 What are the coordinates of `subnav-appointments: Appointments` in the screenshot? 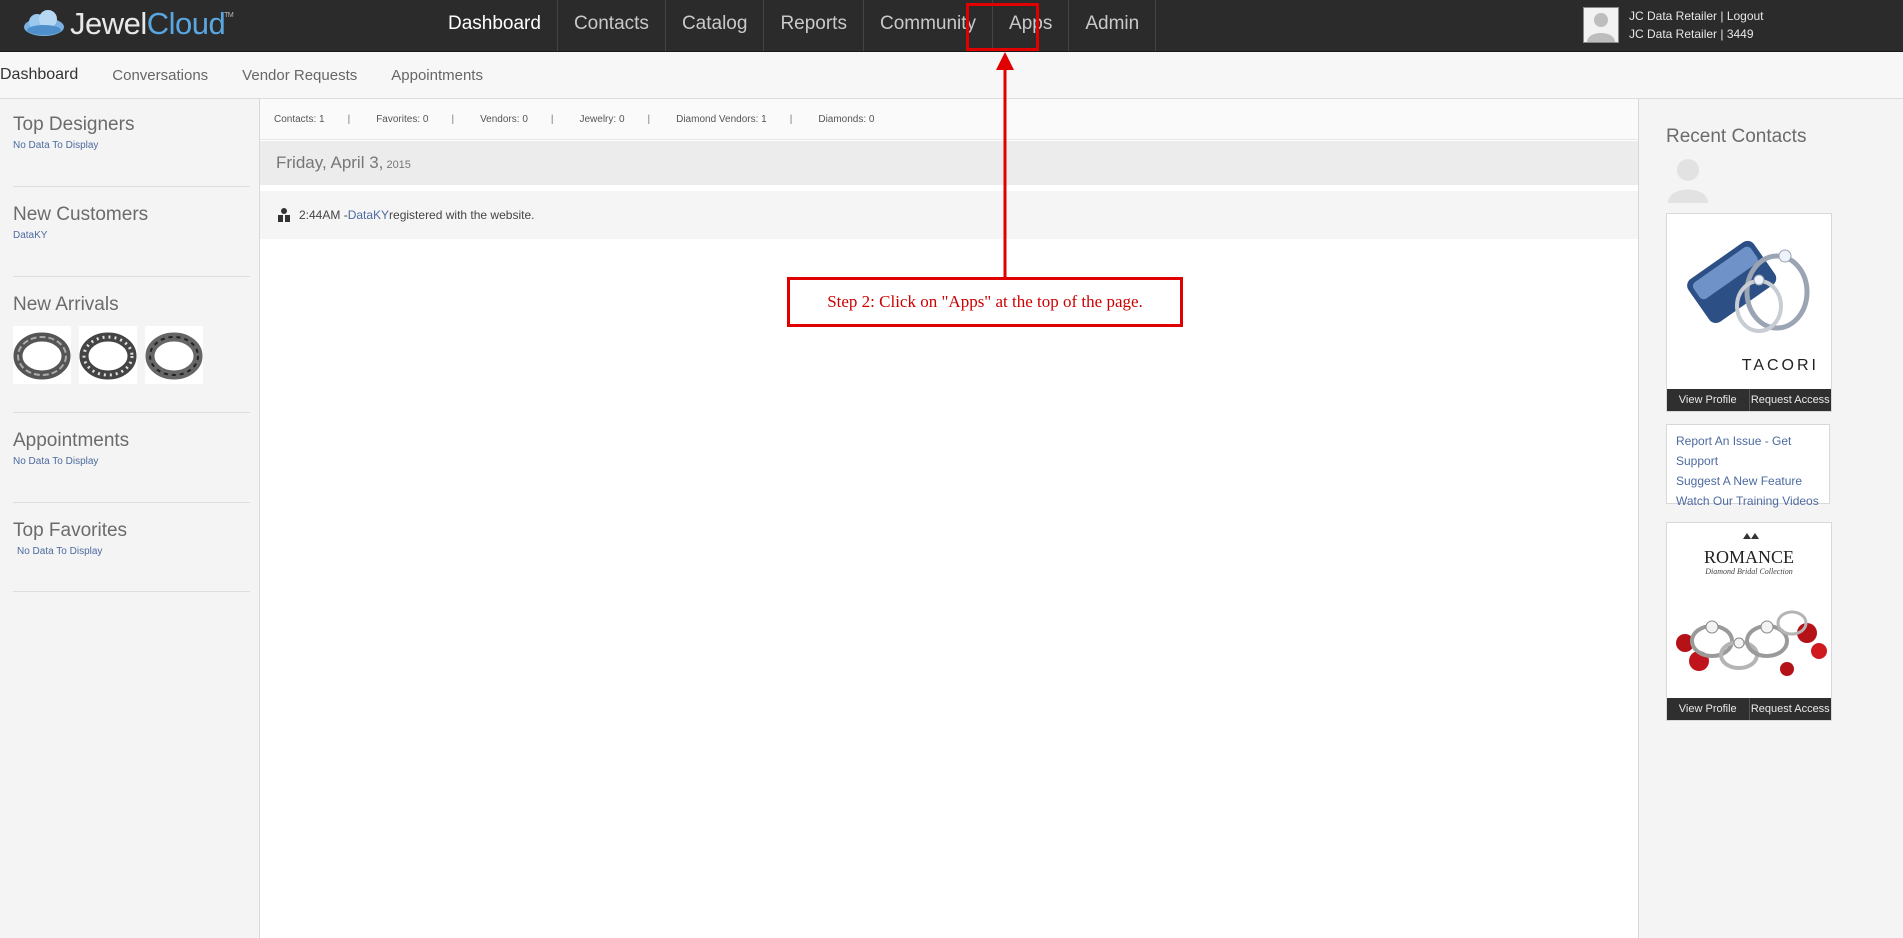 It's located at (437, 75).